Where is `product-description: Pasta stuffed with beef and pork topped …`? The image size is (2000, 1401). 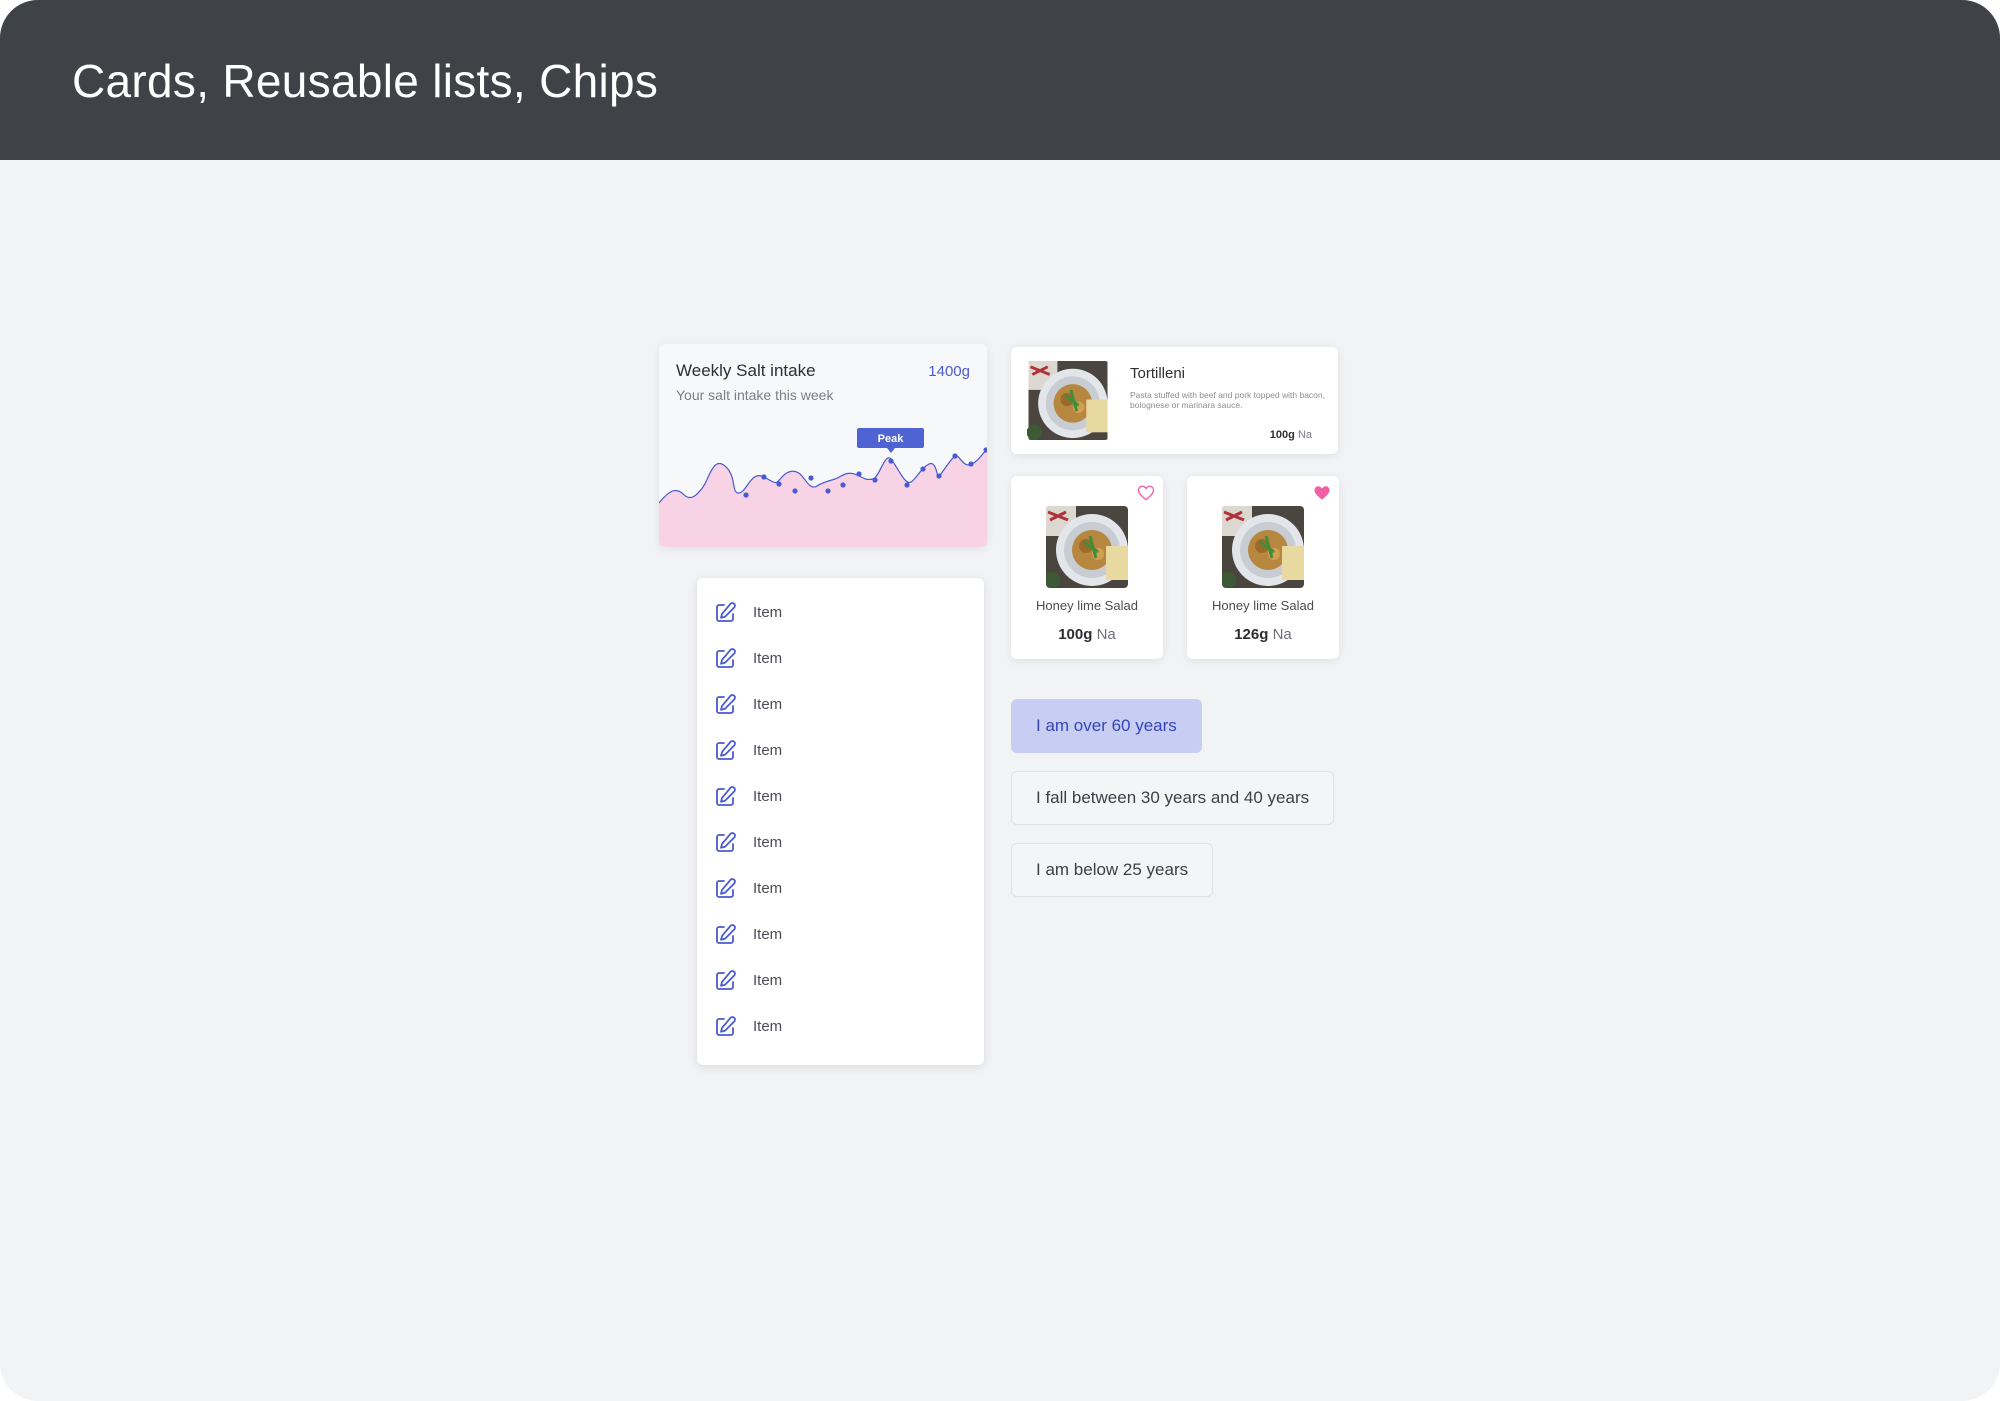 product-description: Pasta stuffed with beef and pork topped … is located at coordinates (1228, 400).